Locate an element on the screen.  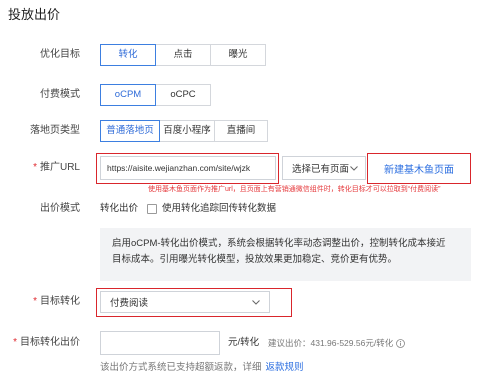
pay-mode-option-ocpc: oCPC is located at coordinates (183, 95).